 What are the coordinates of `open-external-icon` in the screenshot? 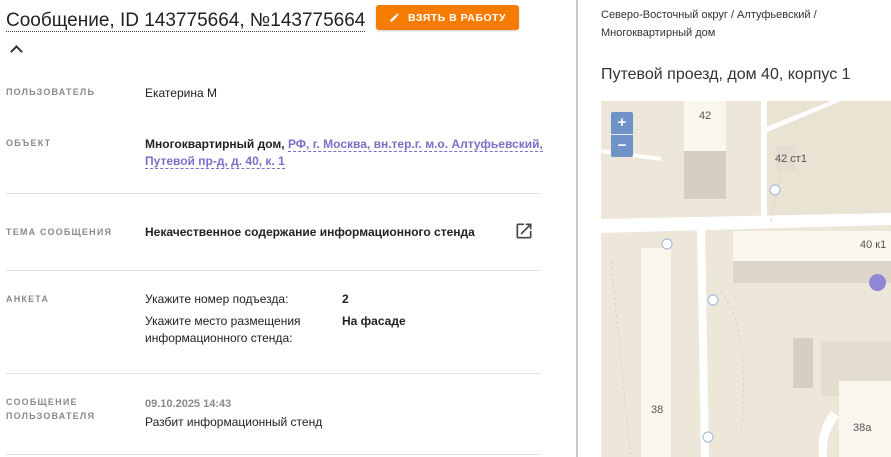 It's located at (524, 231).